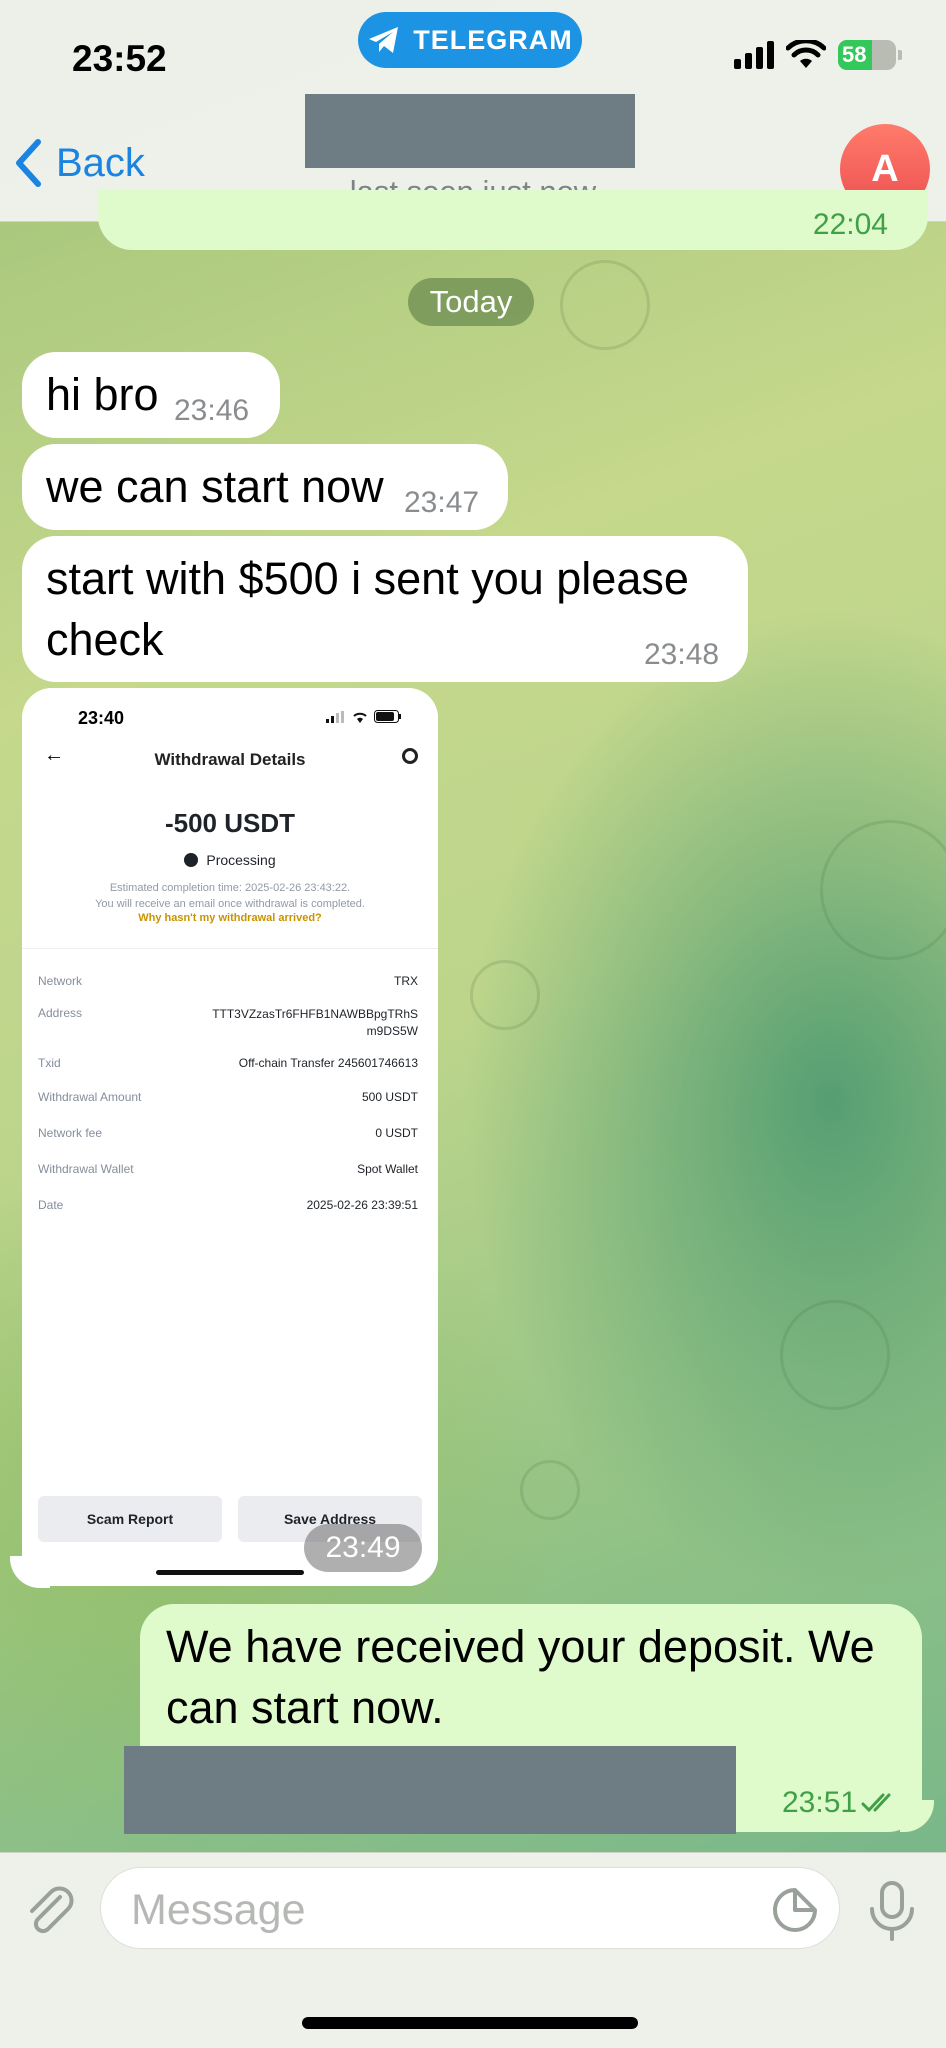  I want to click on why-link: Why hasn't my withdrawal arrived?, so click(230, 918).